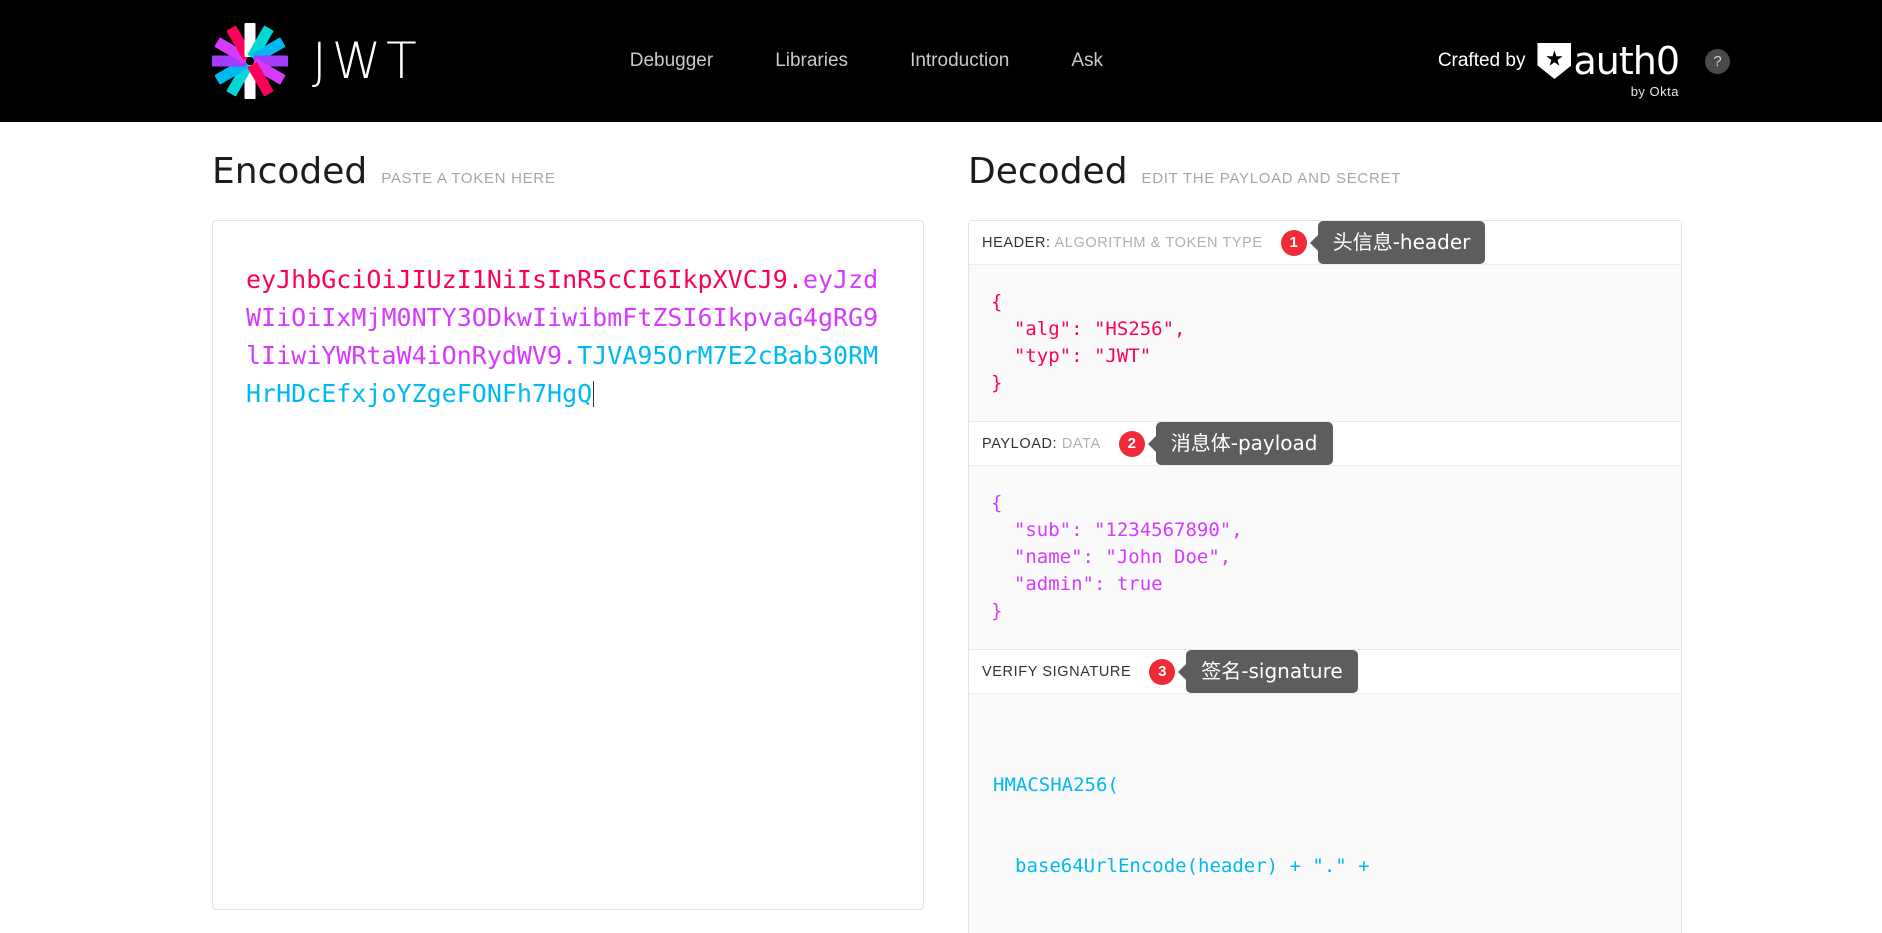 This screenshot has height=933, width=1882. What do you see at coordinates (590, 171) in the screenshot?
I see `encoded-heading: Encoded PASTE A TOKEN HERE` at bounding box center [590, 171].